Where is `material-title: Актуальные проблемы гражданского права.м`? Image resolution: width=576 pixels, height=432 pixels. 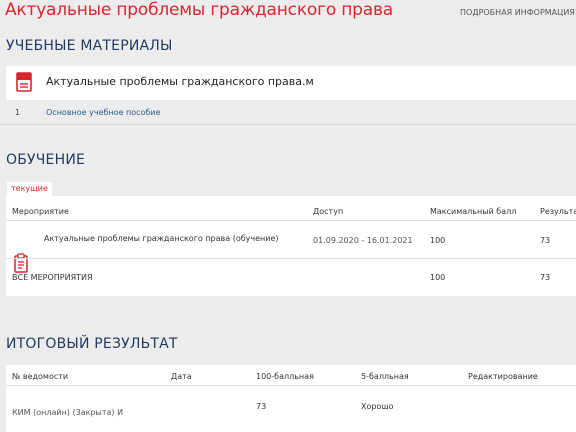 material-title: Актуальные проблемы гражданского права.м is located at coordinates (180, 81).